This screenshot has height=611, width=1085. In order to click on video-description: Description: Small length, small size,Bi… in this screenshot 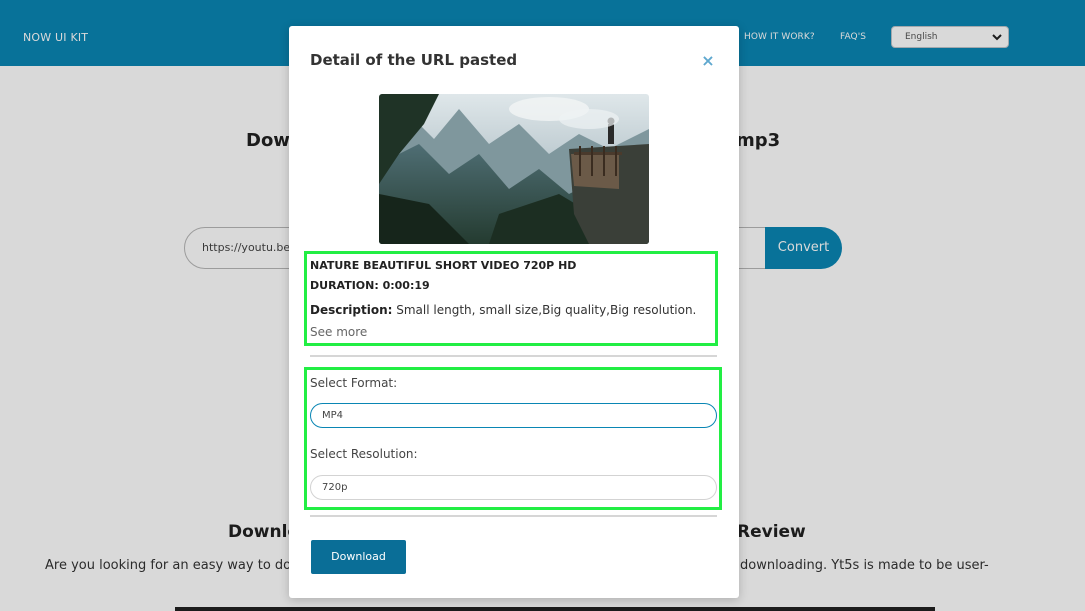, I will do `click(503, 310)`.